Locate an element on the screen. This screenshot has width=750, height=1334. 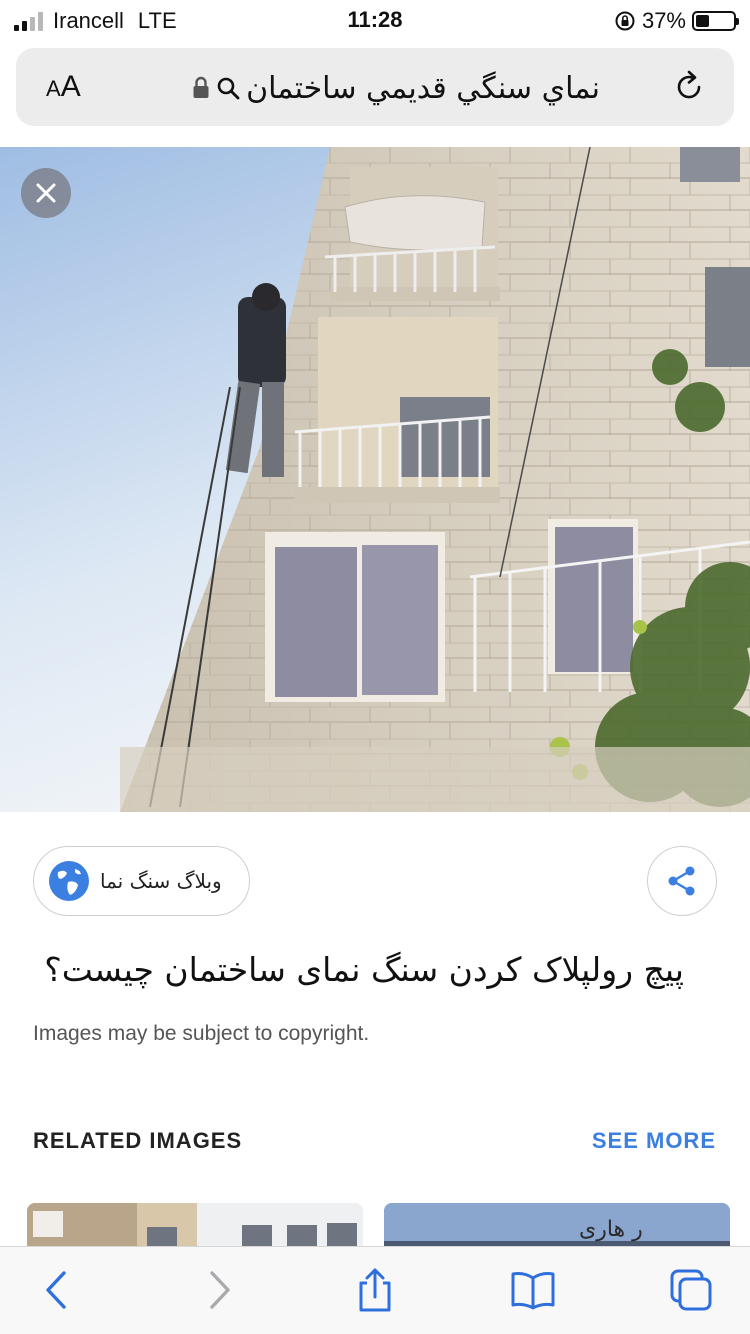
reload-icon is located at coordinates (689, 87).